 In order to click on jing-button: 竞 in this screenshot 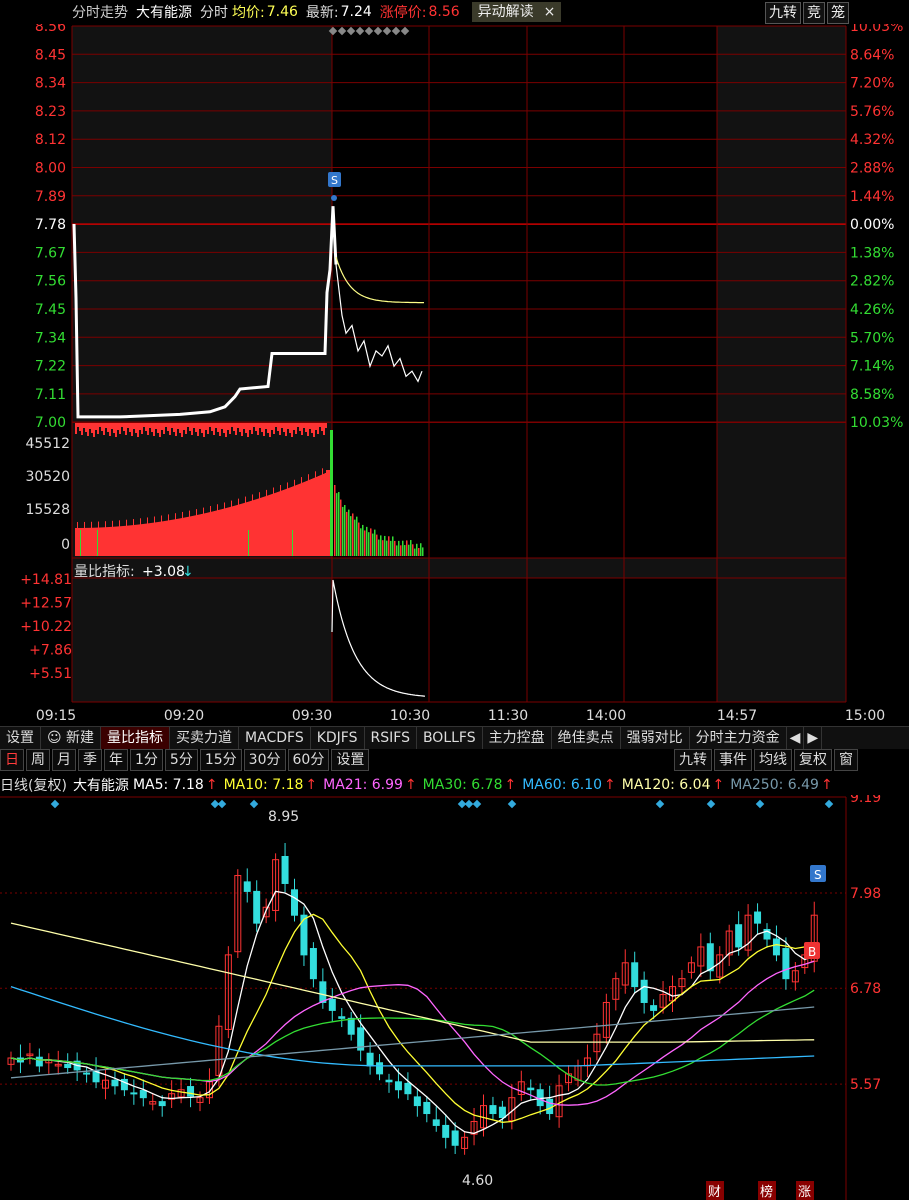, I will do `click(814, 13)`.